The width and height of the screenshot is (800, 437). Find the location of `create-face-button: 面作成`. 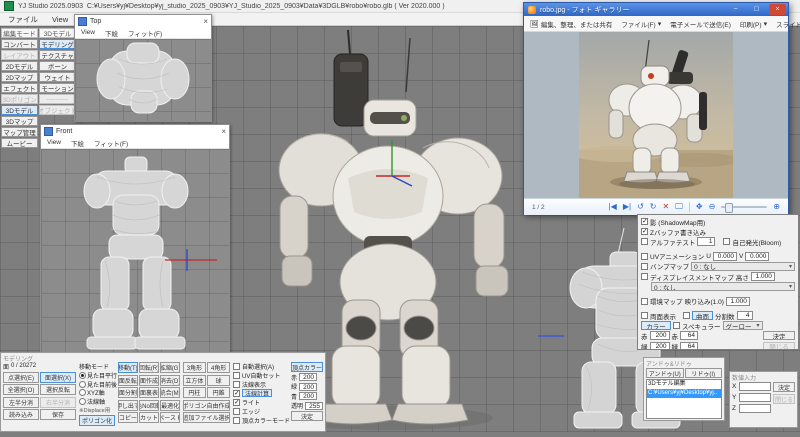

create-face-button: 面作成 is located at coordinates (149, 380).